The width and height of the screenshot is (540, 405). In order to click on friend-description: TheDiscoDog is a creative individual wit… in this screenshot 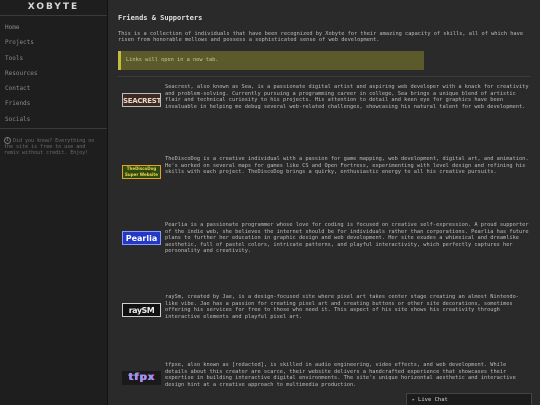, I will do `click(347, 166)`.